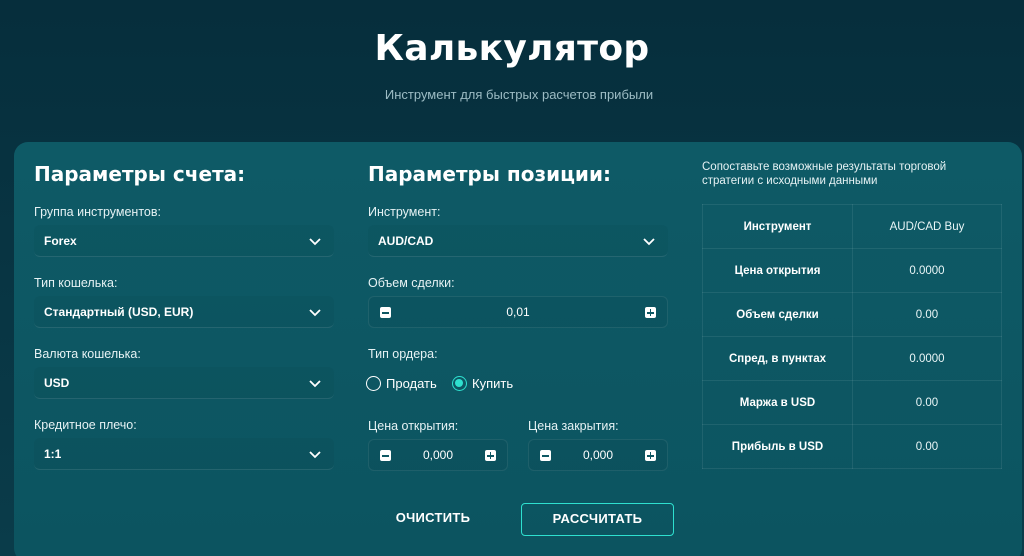 Image resolution: width=1024 pixels, height=556 pixels. What do you see at coordinates (184, 383) in the screenshot?
I see `wallet-currency-select: USD` at bounding box center [184, 383].